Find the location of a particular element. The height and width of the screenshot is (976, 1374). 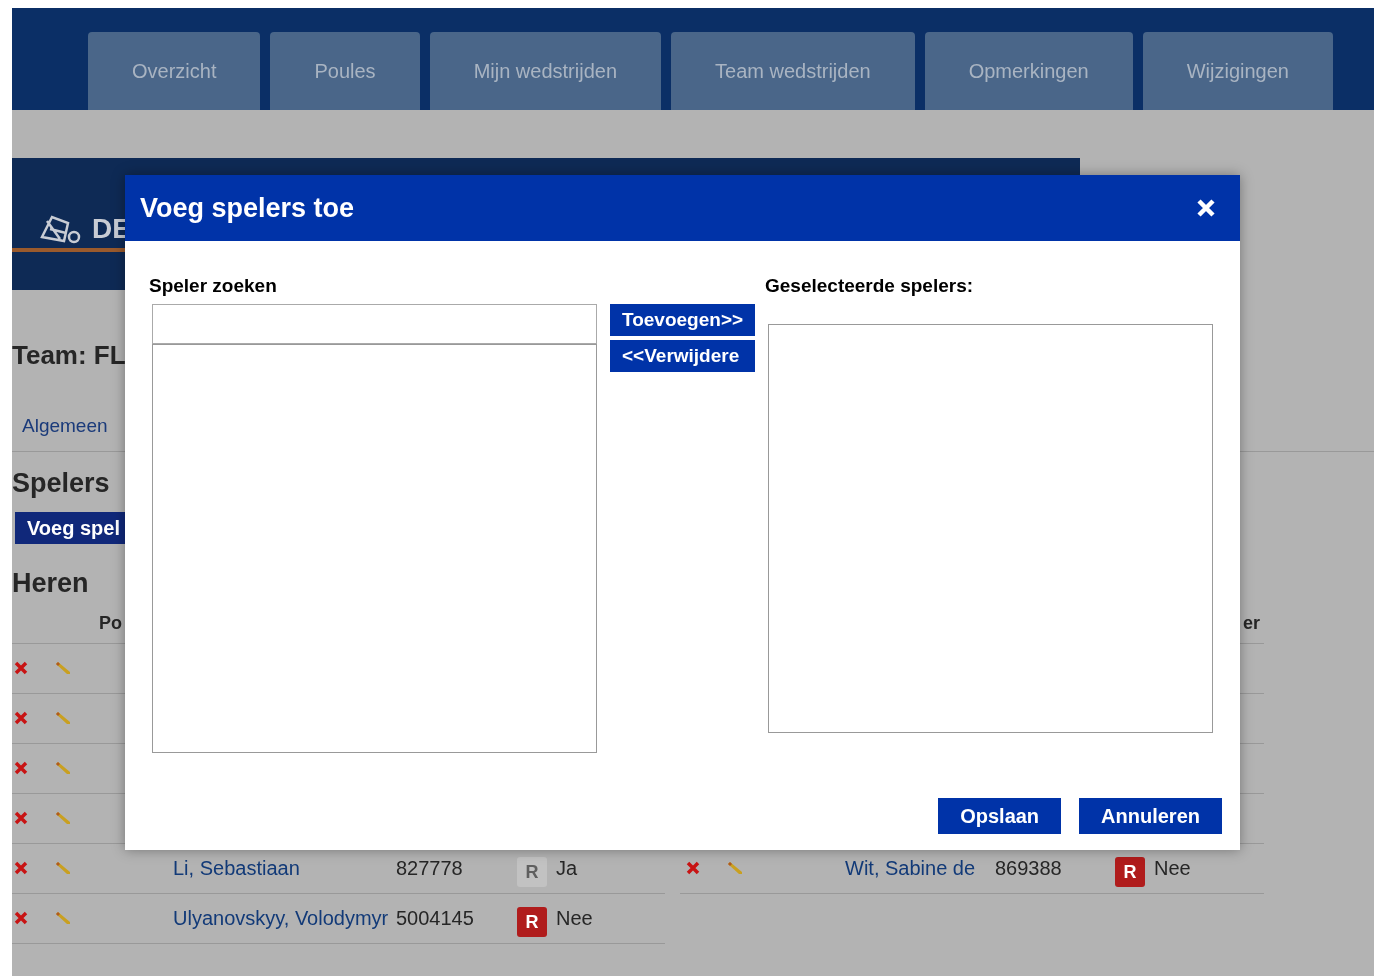

player-number: 5004145 is located at coordinates (435, 918).